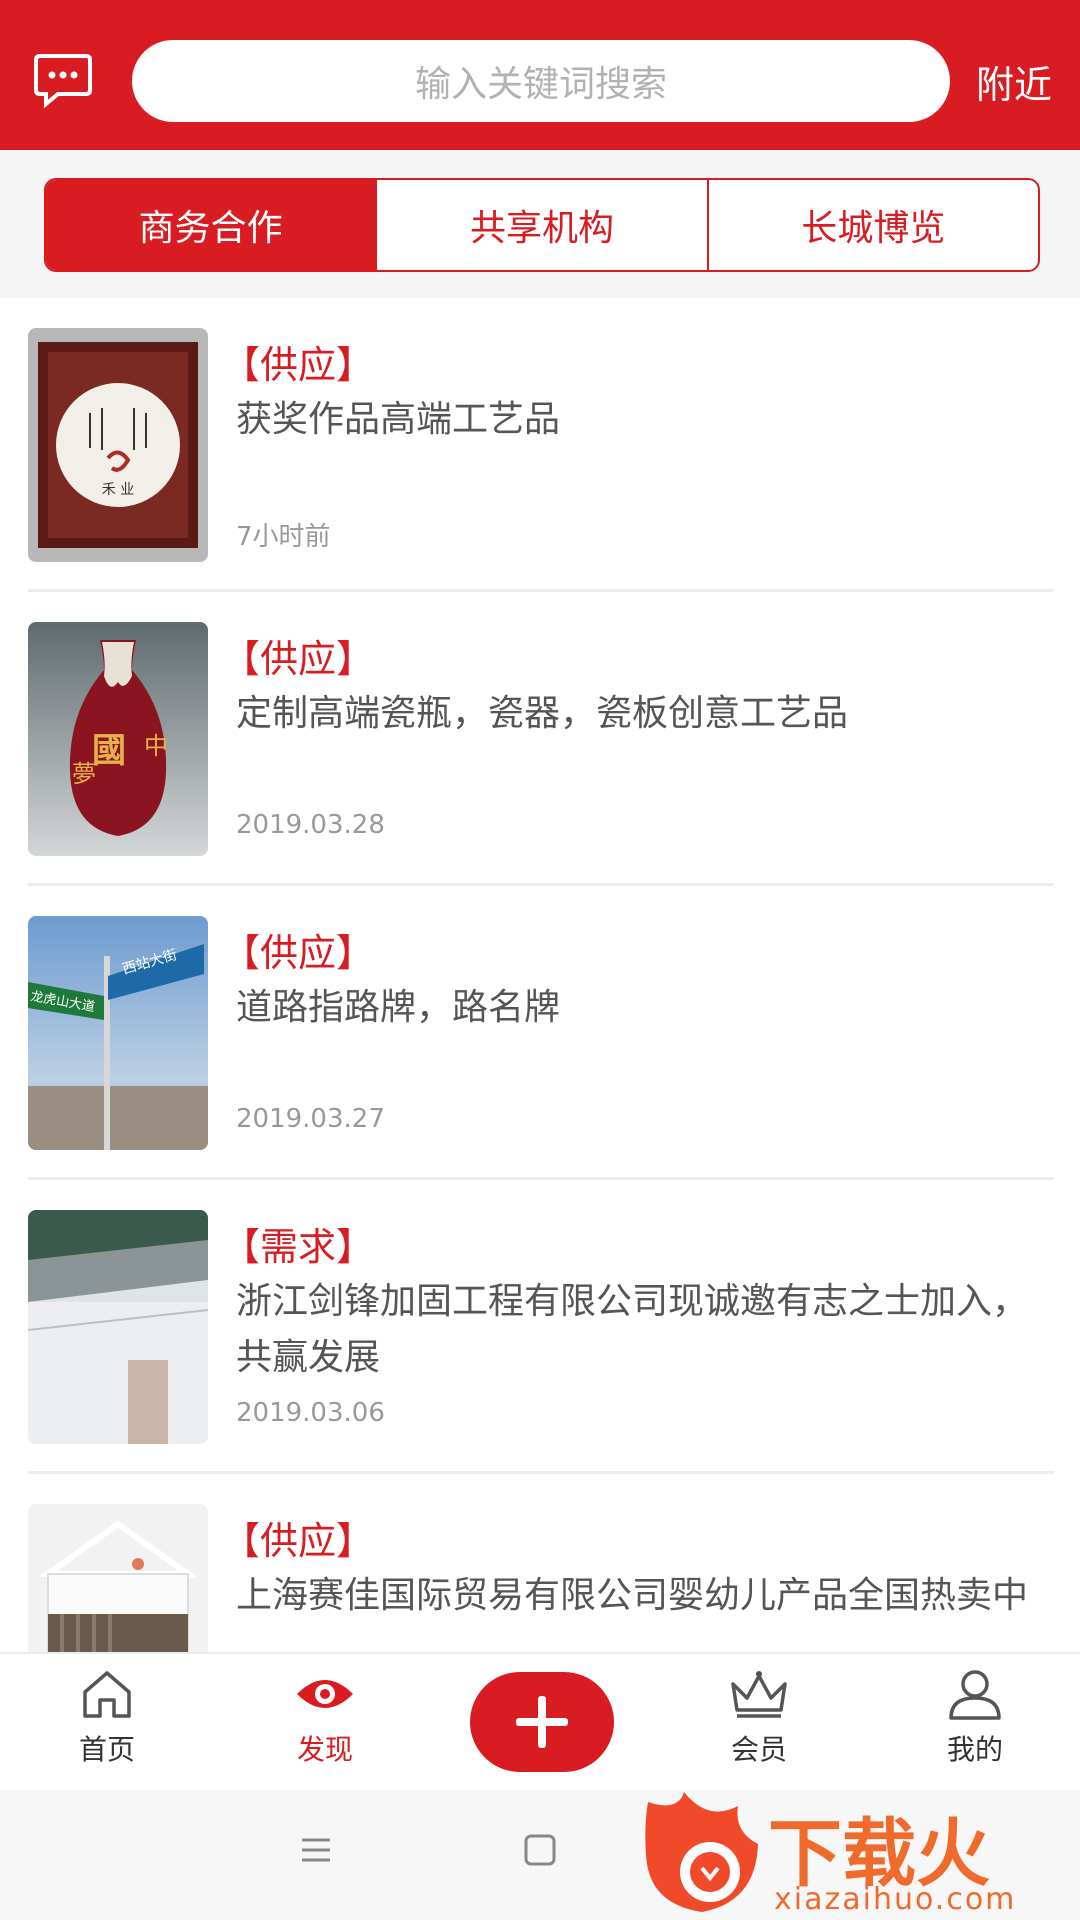  I want to click on watermark-url: xiazaihuo.com, so click(895, 1899).